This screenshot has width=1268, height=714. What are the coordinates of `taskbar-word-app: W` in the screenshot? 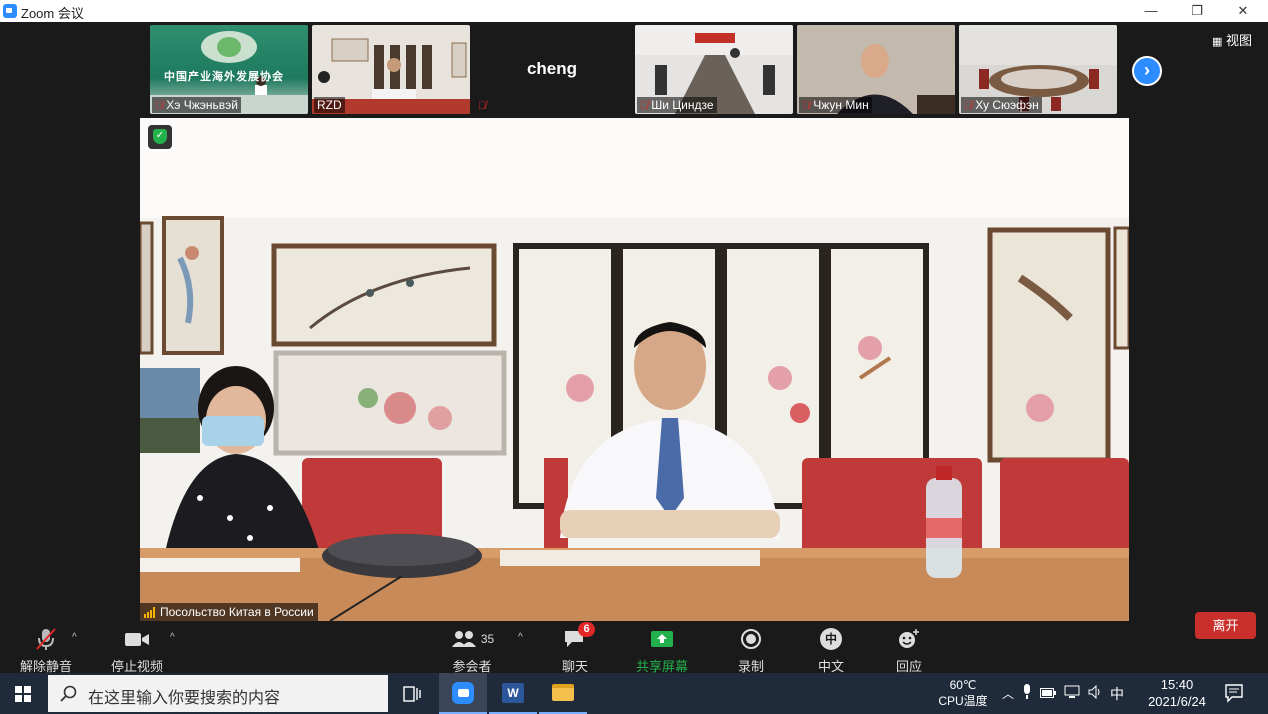 It's located at (513, 693).